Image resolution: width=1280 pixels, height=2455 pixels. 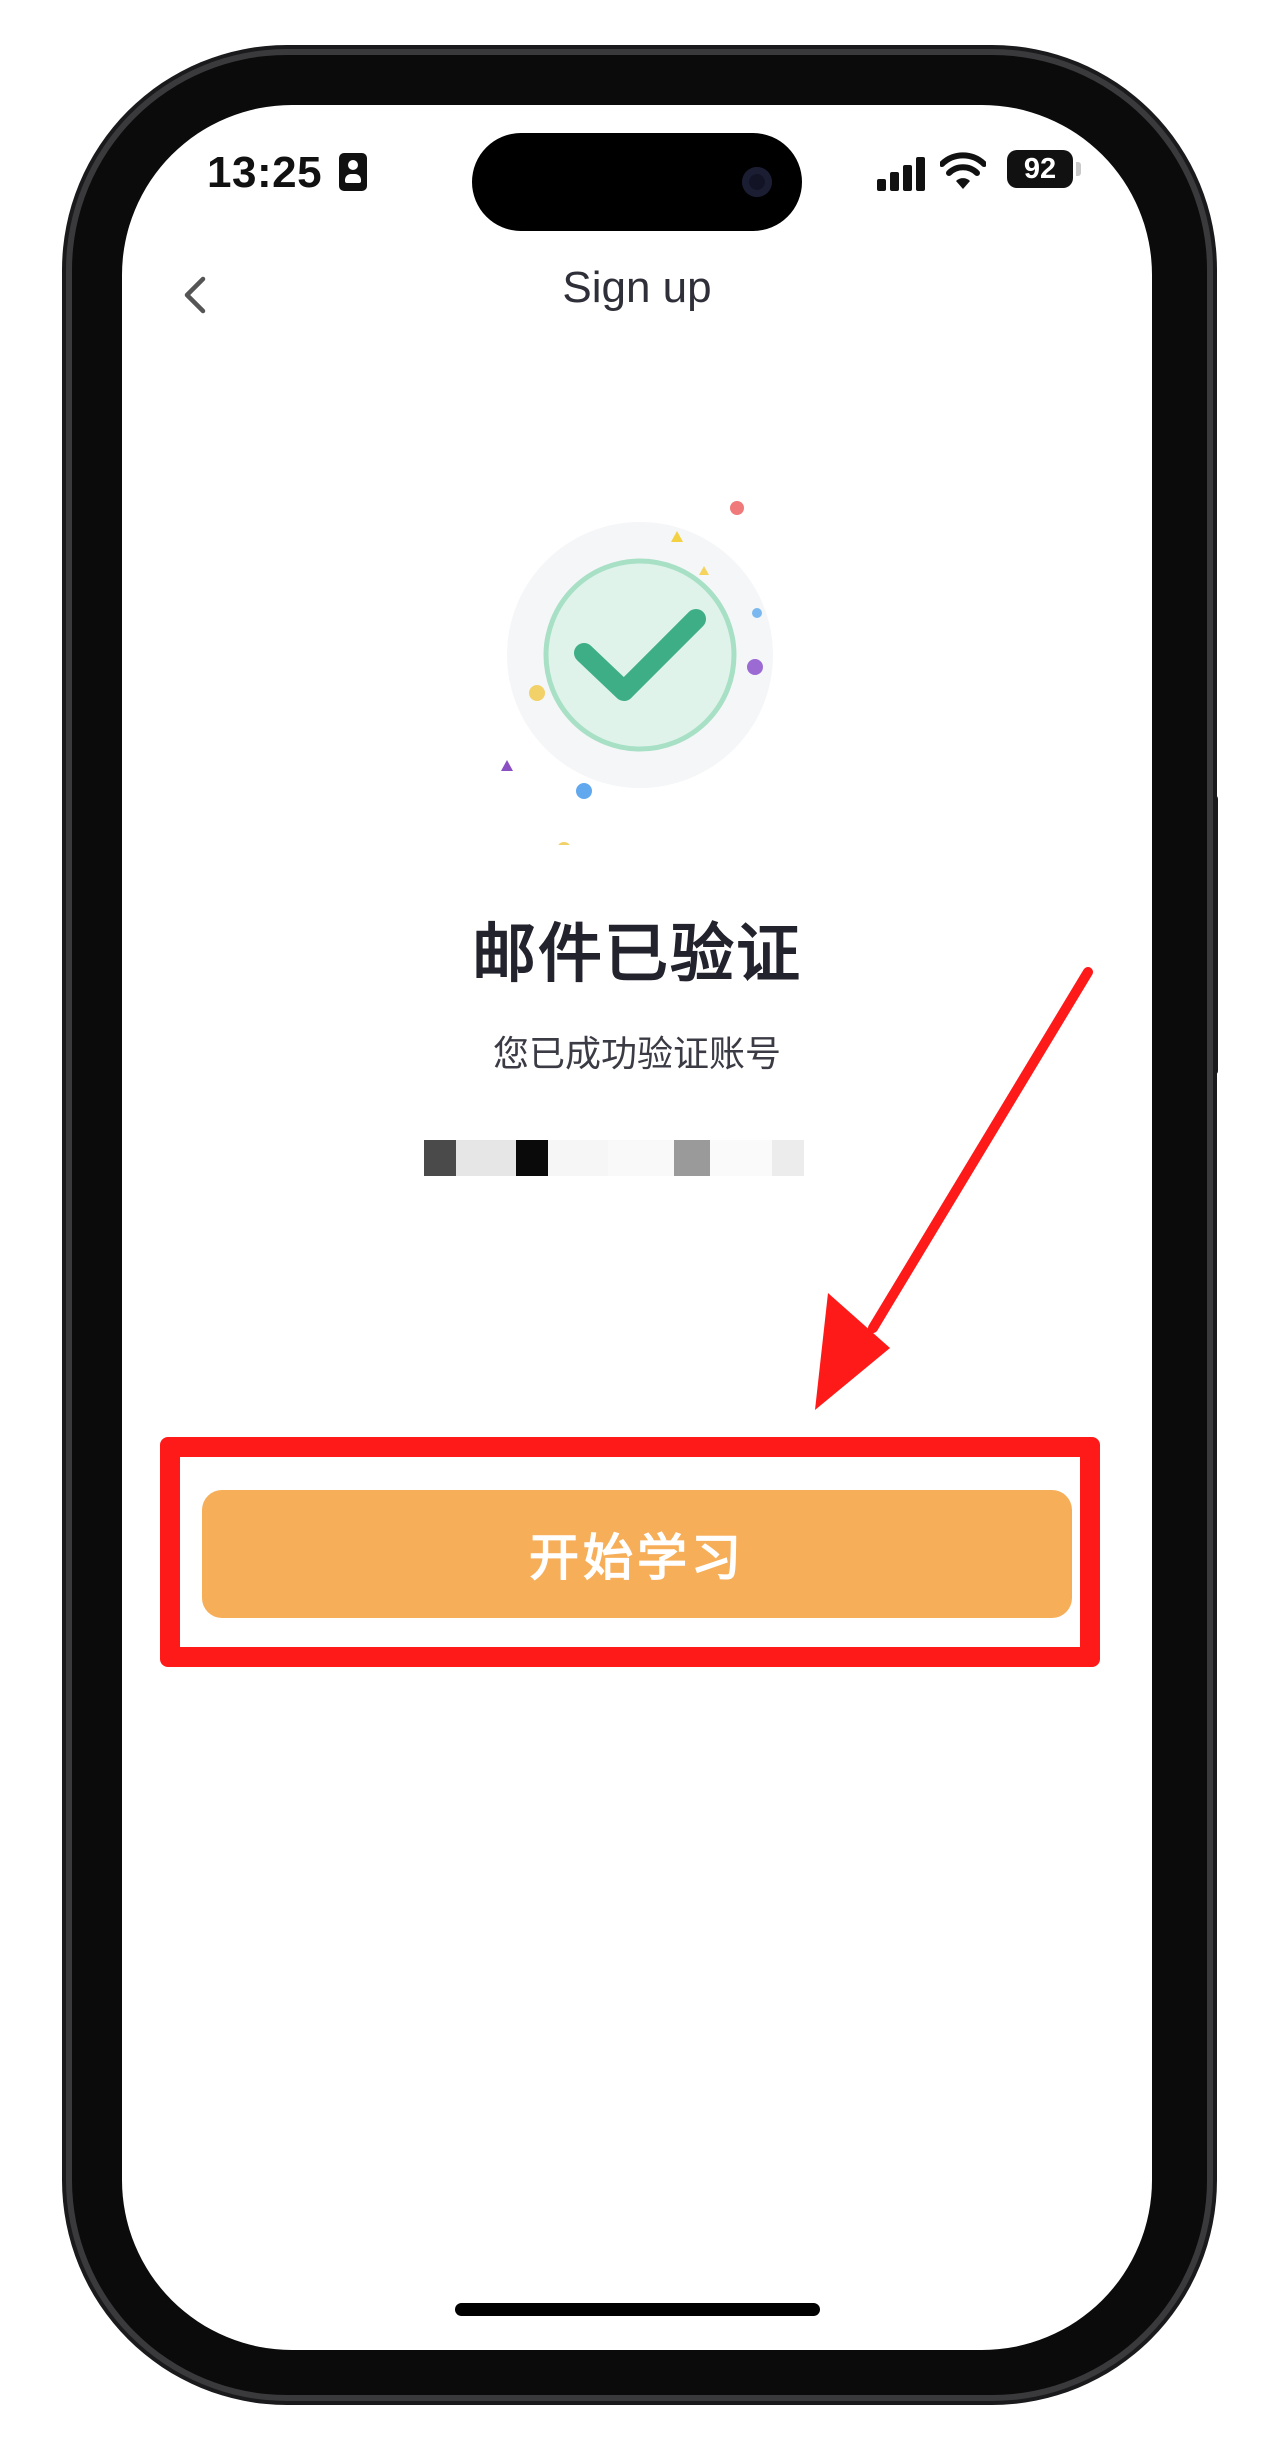 What do you see at coordinates (640, 655) in the screenshot?
I see `check-circle` at bounding box center [640, 655].